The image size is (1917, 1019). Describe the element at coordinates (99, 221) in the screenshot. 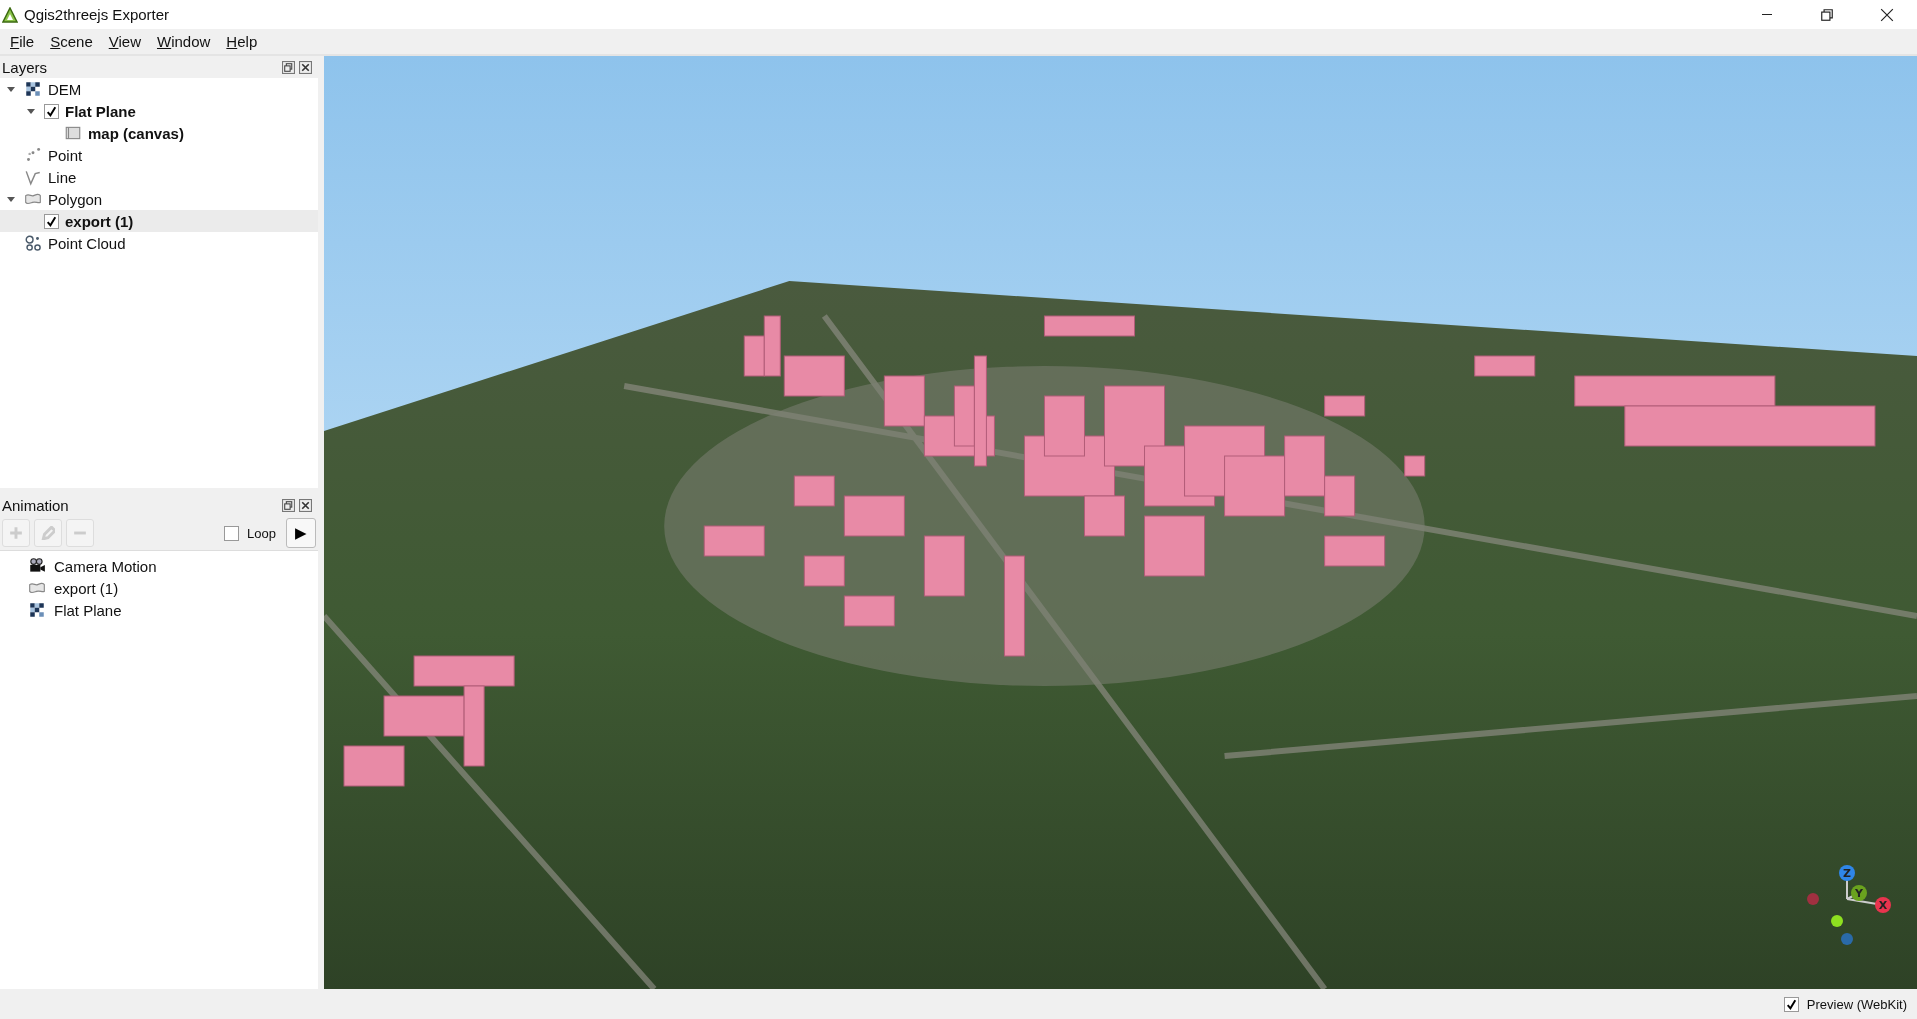

I see `layer-label: export (1)` at that location.